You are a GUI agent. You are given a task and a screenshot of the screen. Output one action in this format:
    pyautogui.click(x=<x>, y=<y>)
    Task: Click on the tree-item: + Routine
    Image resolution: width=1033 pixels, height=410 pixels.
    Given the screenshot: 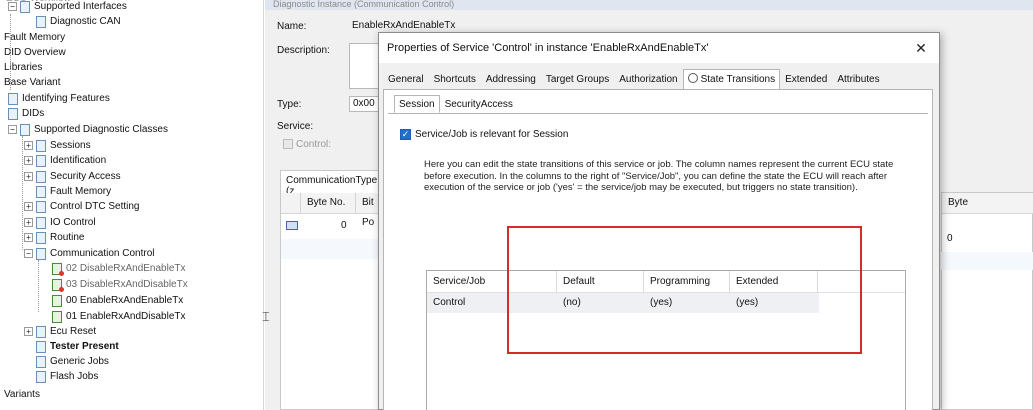 What is the action you would take?
    pyautogui.click(x=54, y=237)
    